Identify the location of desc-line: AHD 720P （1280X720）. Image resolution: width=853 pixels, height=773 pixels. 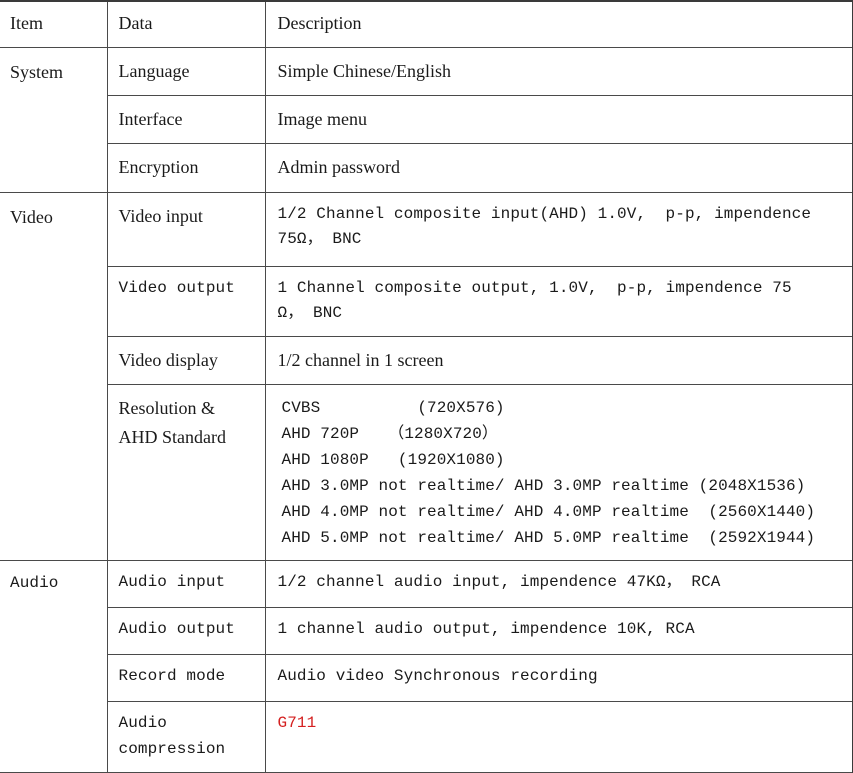
(390, 434).